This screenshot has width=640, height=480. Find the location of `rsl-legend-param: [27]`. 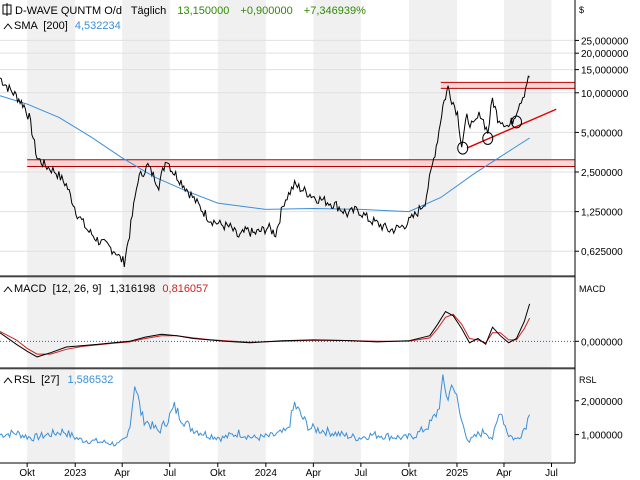

rsl-legend-param: [27] is located at coordinates (50, 380).